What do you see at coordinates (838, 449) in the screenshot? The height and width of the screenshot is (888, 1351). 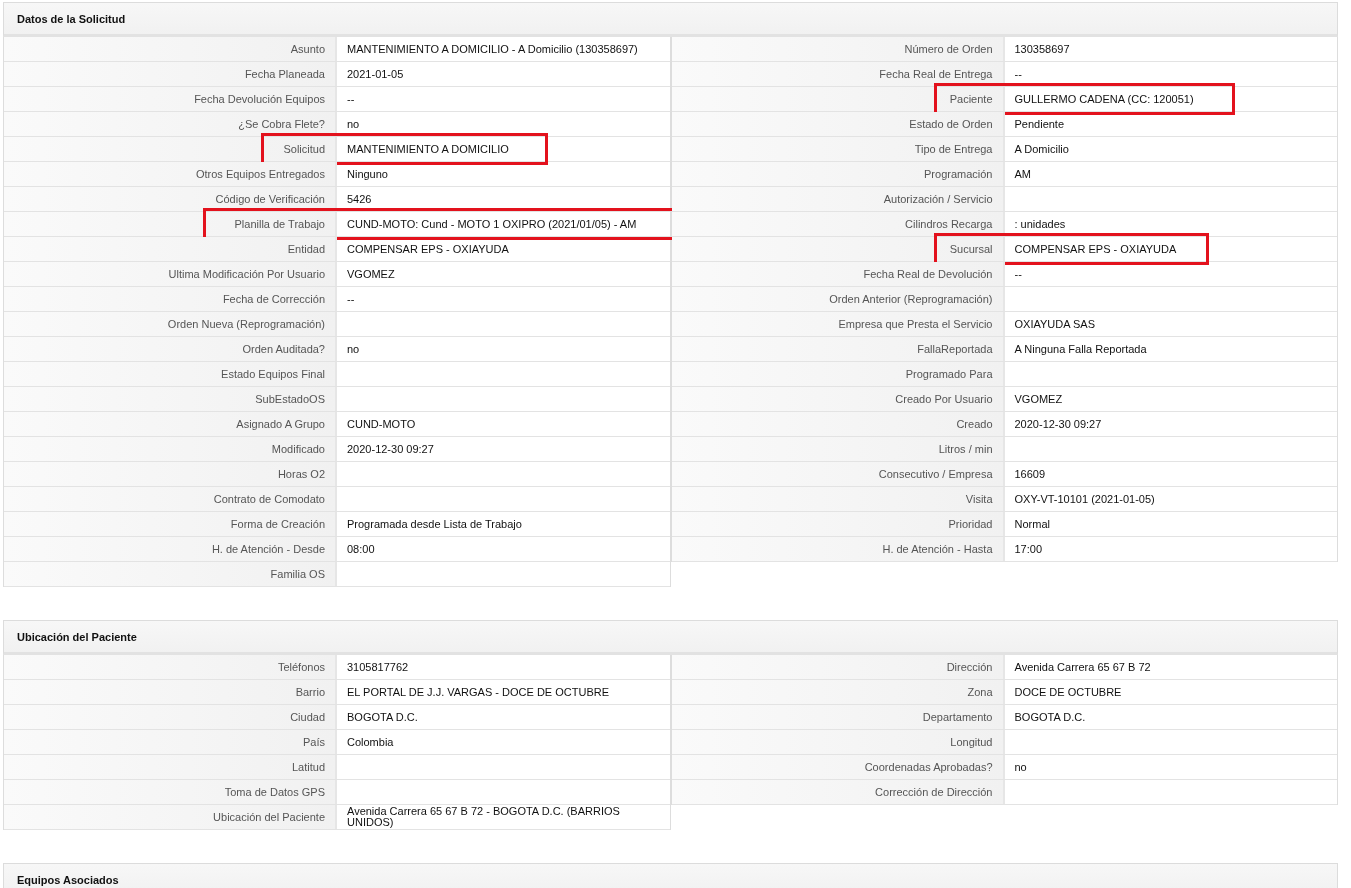 I see `field-label: Litros / min` at bounding box center [838, 449].